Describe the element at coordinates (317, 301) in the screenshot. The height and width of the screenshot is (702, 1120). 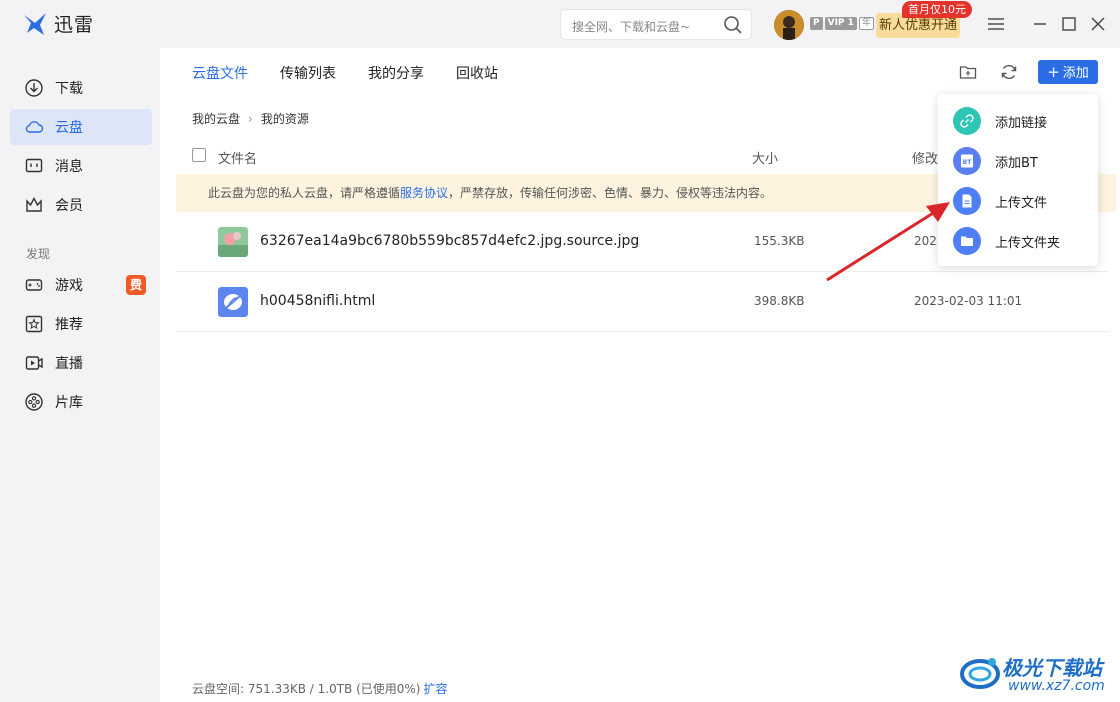
I see `file-name: h00458nifli.html` at that location.